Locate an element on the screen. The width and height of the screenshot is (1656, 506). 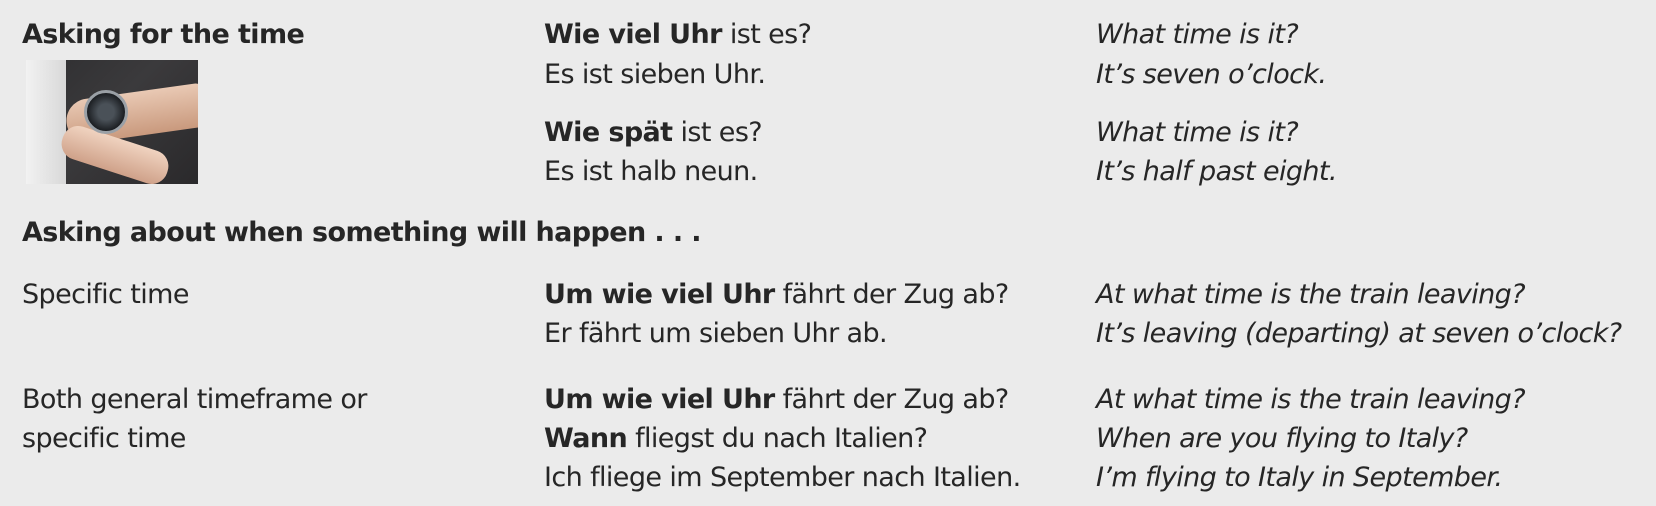
wristwatch-photo is located at coordinates (112, 122).